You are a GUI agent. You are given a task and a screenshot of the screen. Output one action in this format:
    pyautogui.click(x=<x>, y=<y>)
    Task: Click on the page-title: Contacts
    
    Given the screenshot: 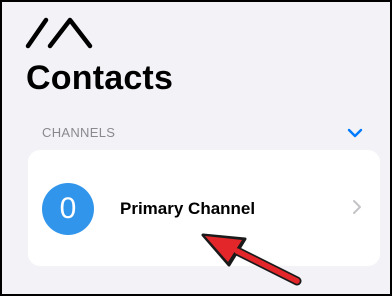 What is the action you would take?
    pyautogui.click(x=100, y=78)
    